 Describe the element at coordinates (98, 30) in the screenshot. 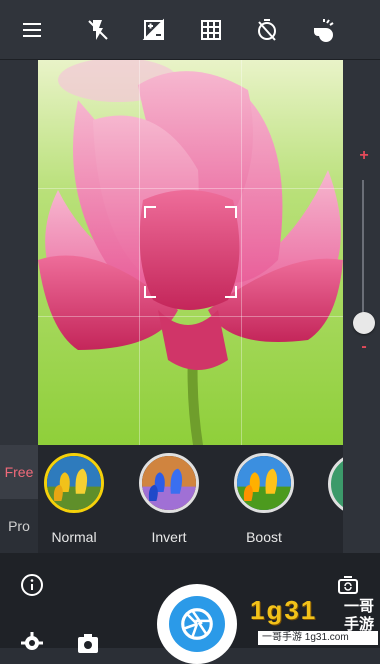

I see `flash-off-icon` at that location.